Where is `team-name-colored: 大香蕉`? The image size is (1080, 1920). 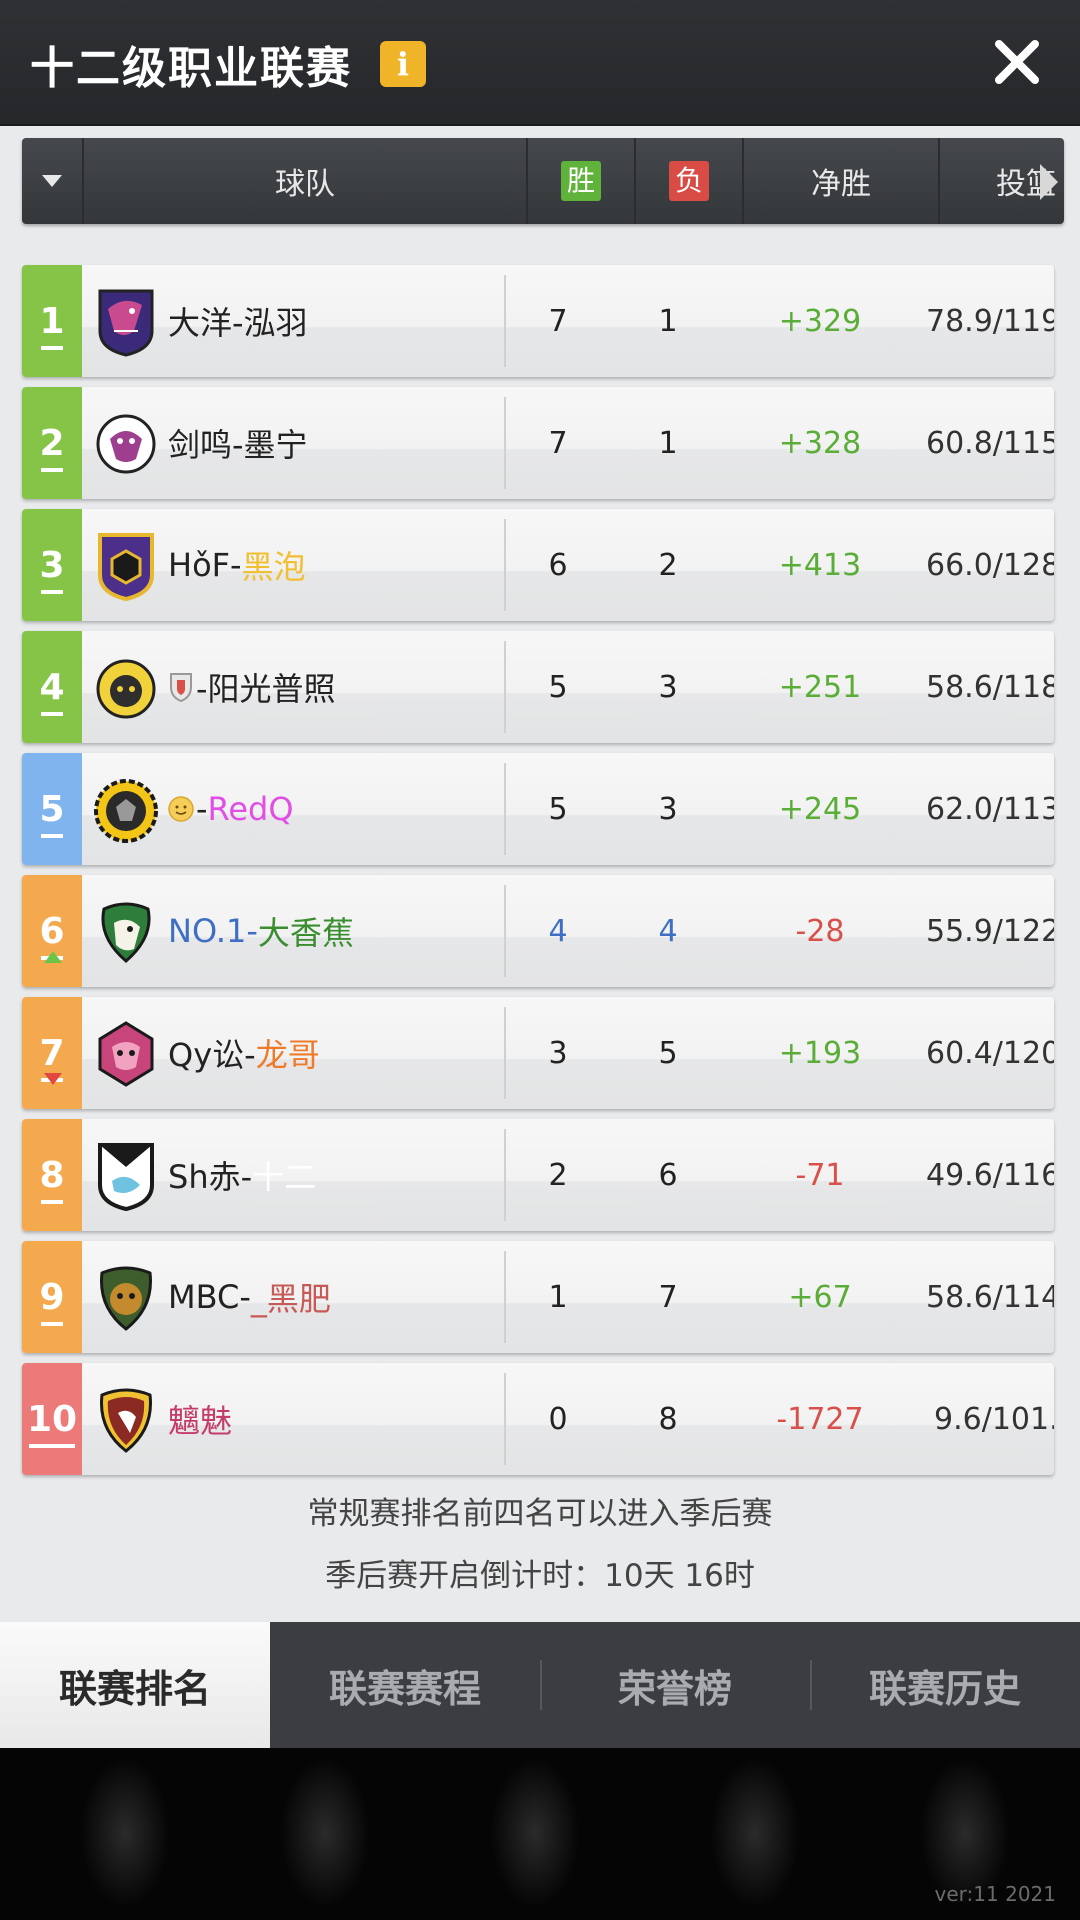
team-name-colored: 大香蕉 is located at coordinates (305, 933).